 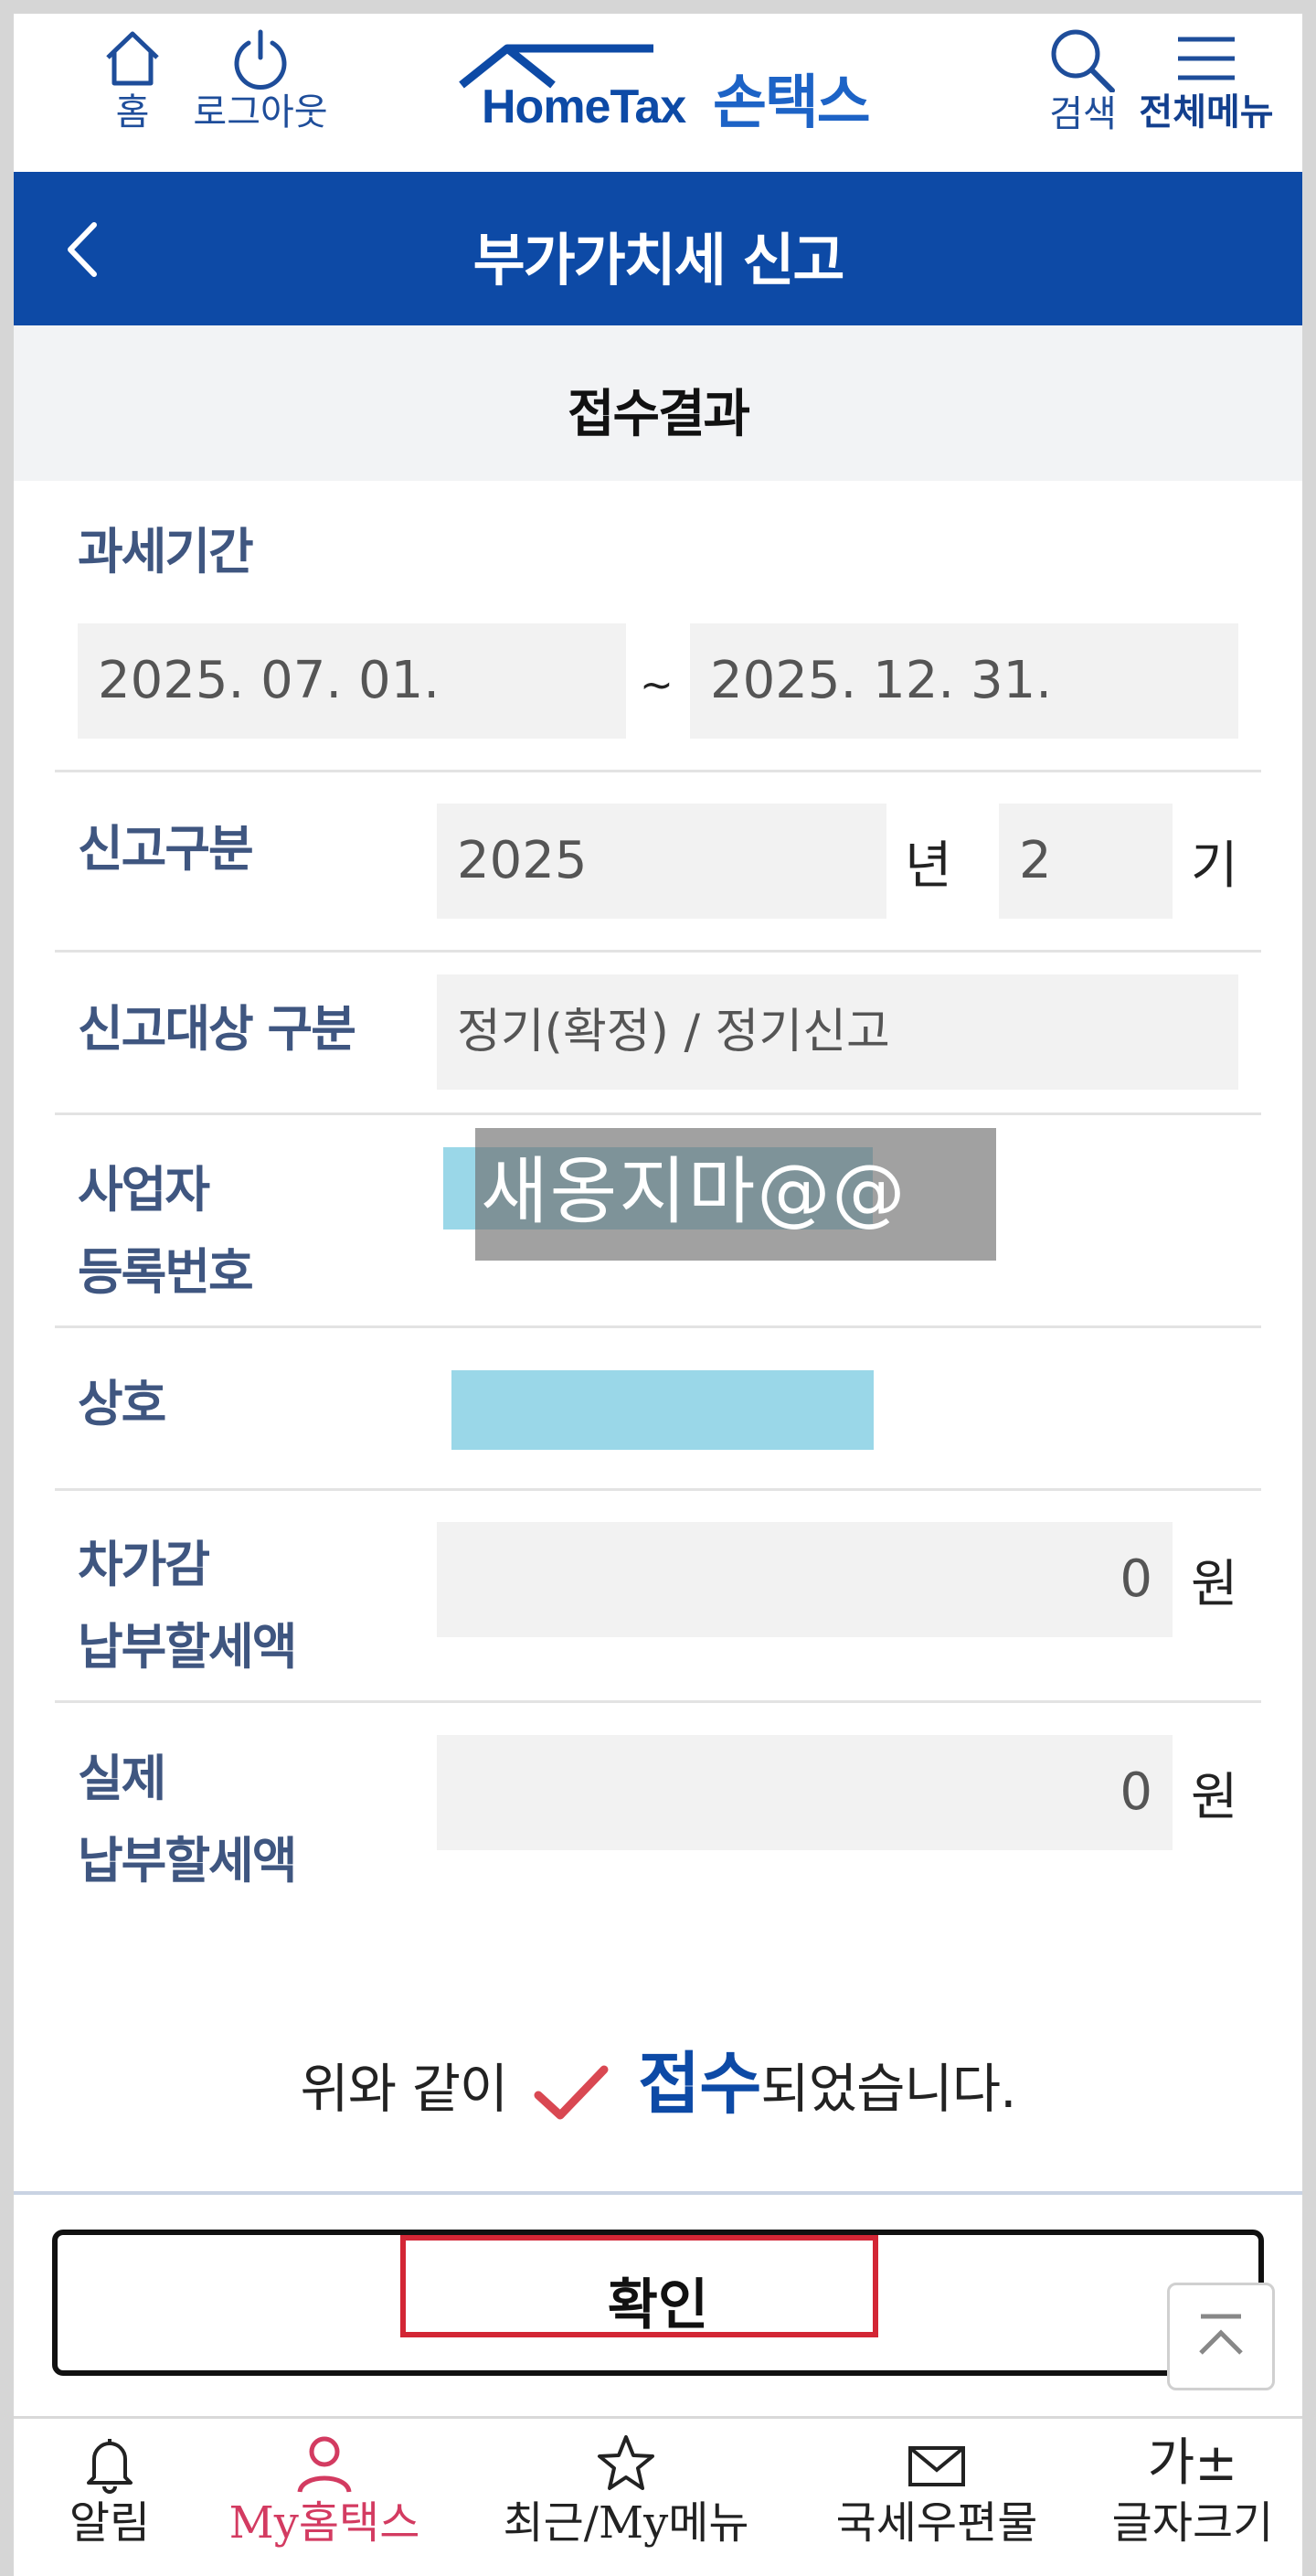 I want to click on deduct-label-line1: 차가감, so click(x=144, y=1564).